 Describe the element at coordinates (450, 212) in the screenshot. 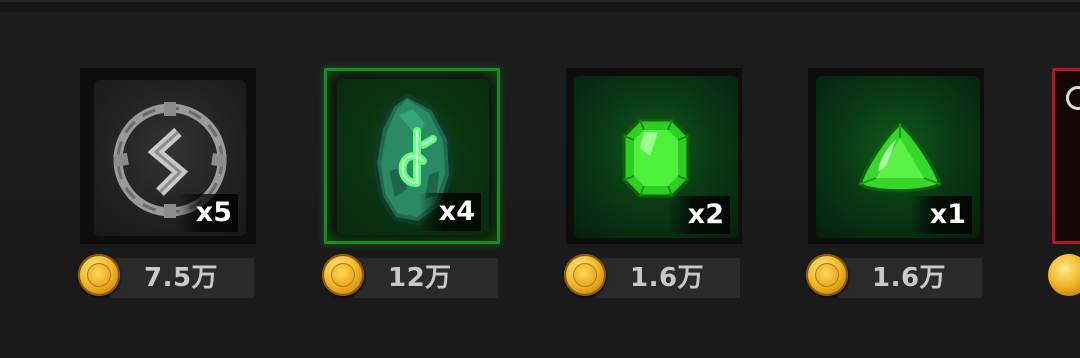

I see `item-quantity: x4` at that location.